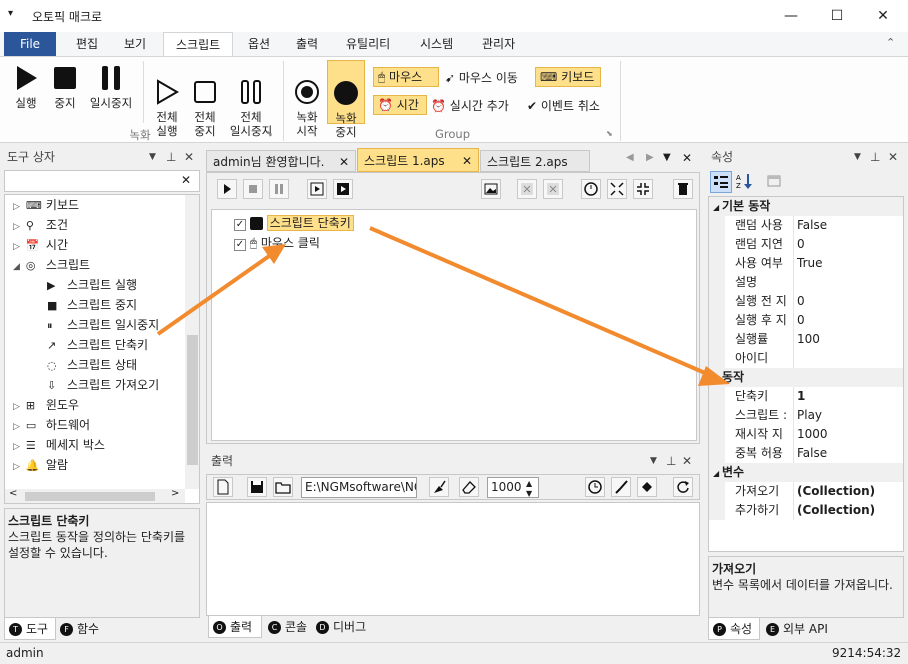 This screenshot has height=664, width=908. What do you see at coordinates (227, 189) in the screenshot?
I see `run-script-button` at bounding box center [227, 189].